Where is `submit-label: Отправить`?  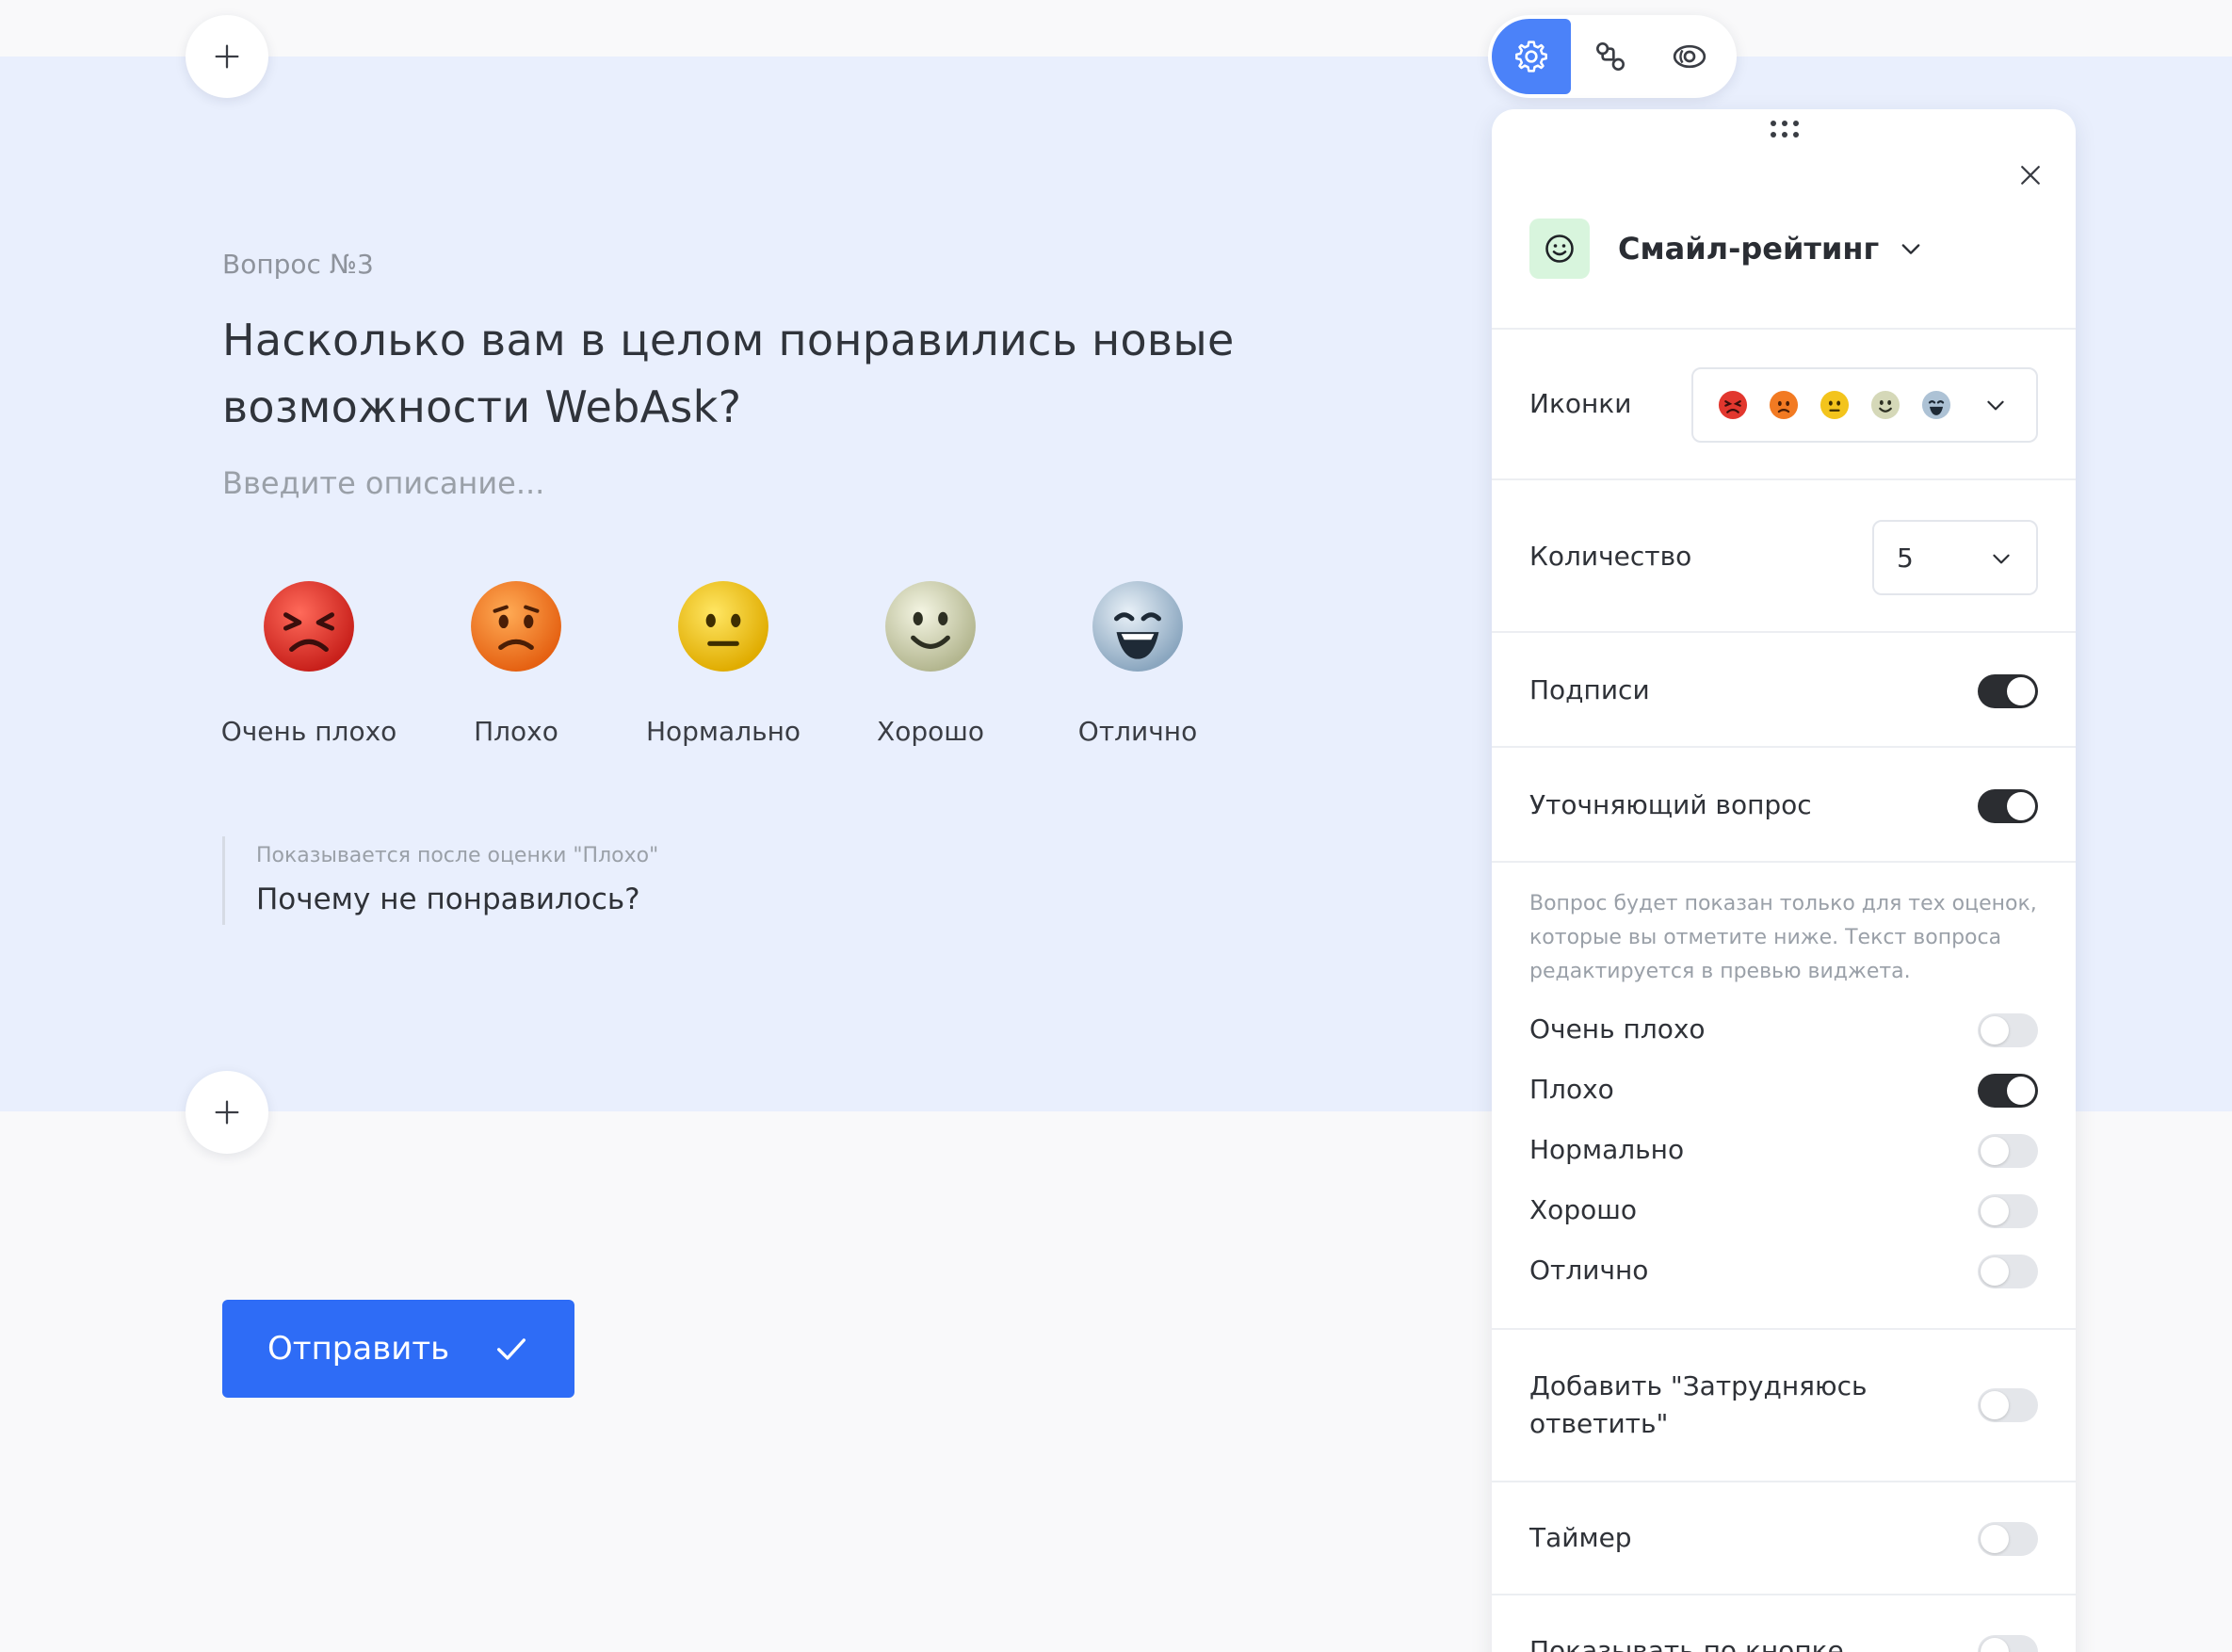 submit-label: Отправить is located at coordinates (358, 1349).